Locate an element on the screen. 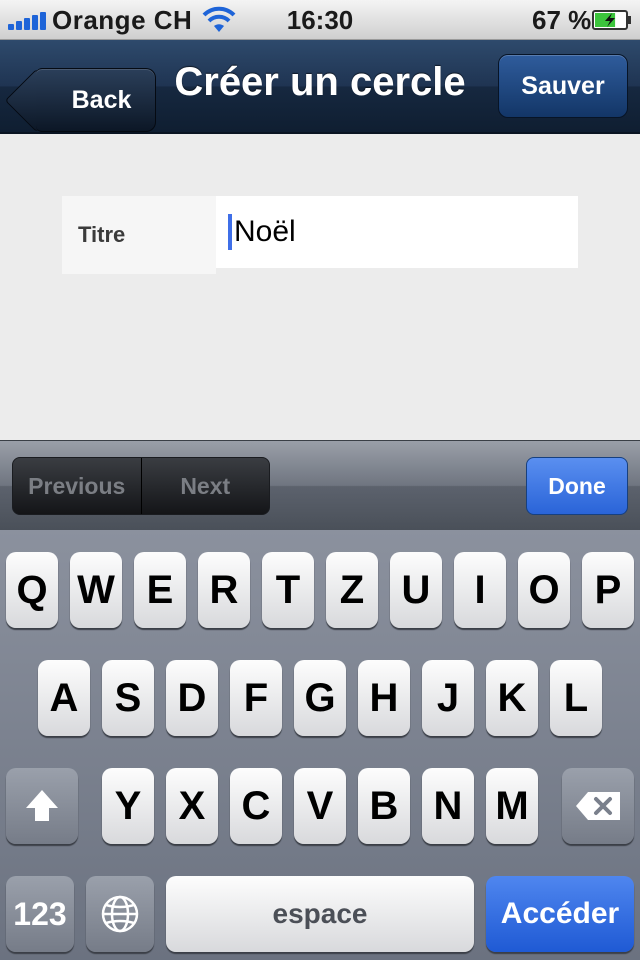 Image resolution: width=640 pixels, height=960 pixels. key-w: W is located at coordinates (96, 590).